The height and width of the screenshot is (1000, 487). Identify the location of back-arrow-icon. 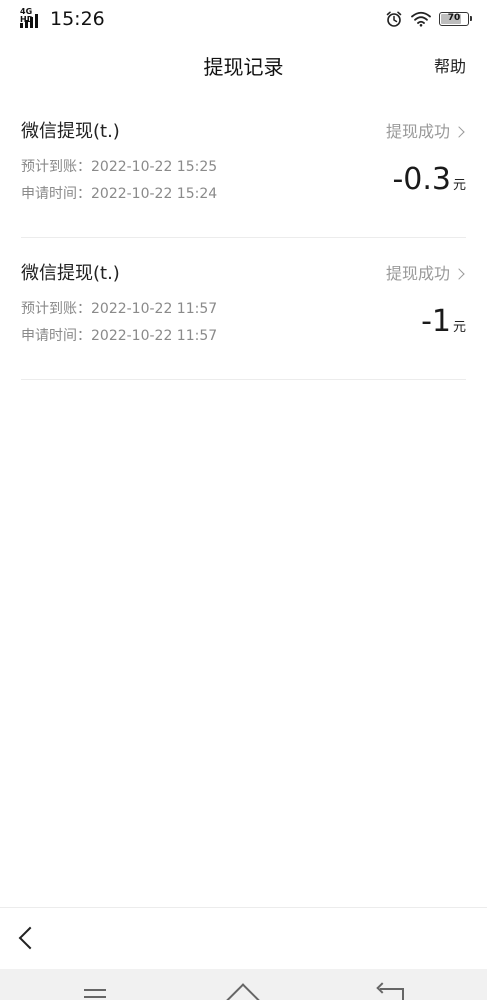
(30, 938).